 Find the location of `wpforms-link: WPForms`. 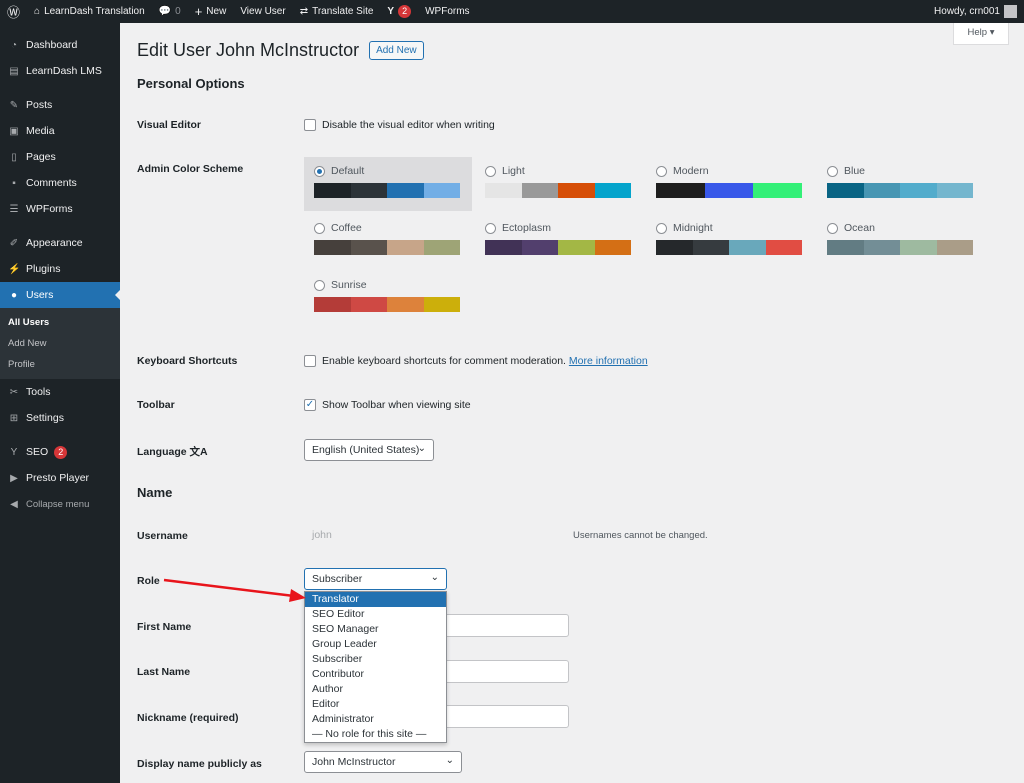

wpforms-link: WPForms is located at coordinates (447, 11).